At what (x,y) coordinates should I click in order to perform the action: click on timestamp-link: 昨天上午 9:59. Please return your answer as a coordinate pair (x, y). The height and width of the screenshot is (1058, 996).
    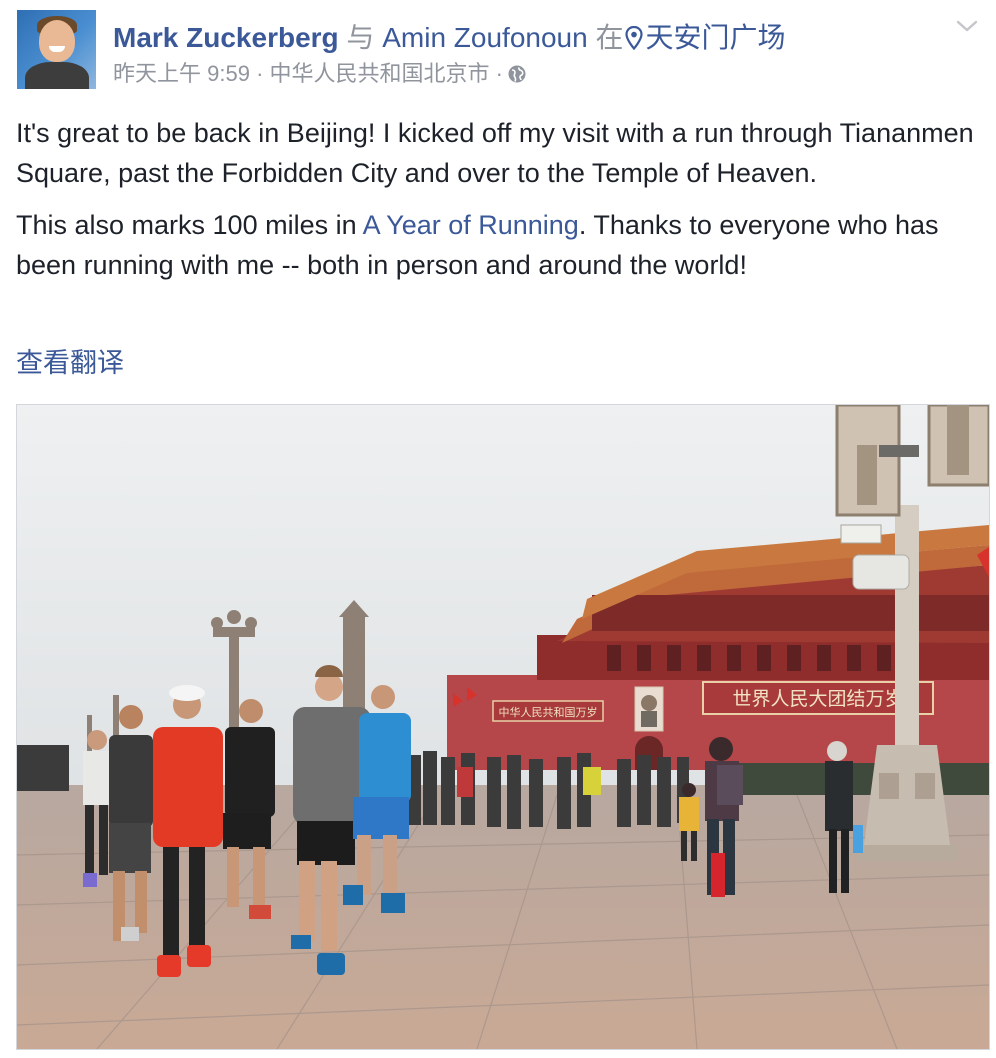
    Looking at the image, I should click on (181, 73).